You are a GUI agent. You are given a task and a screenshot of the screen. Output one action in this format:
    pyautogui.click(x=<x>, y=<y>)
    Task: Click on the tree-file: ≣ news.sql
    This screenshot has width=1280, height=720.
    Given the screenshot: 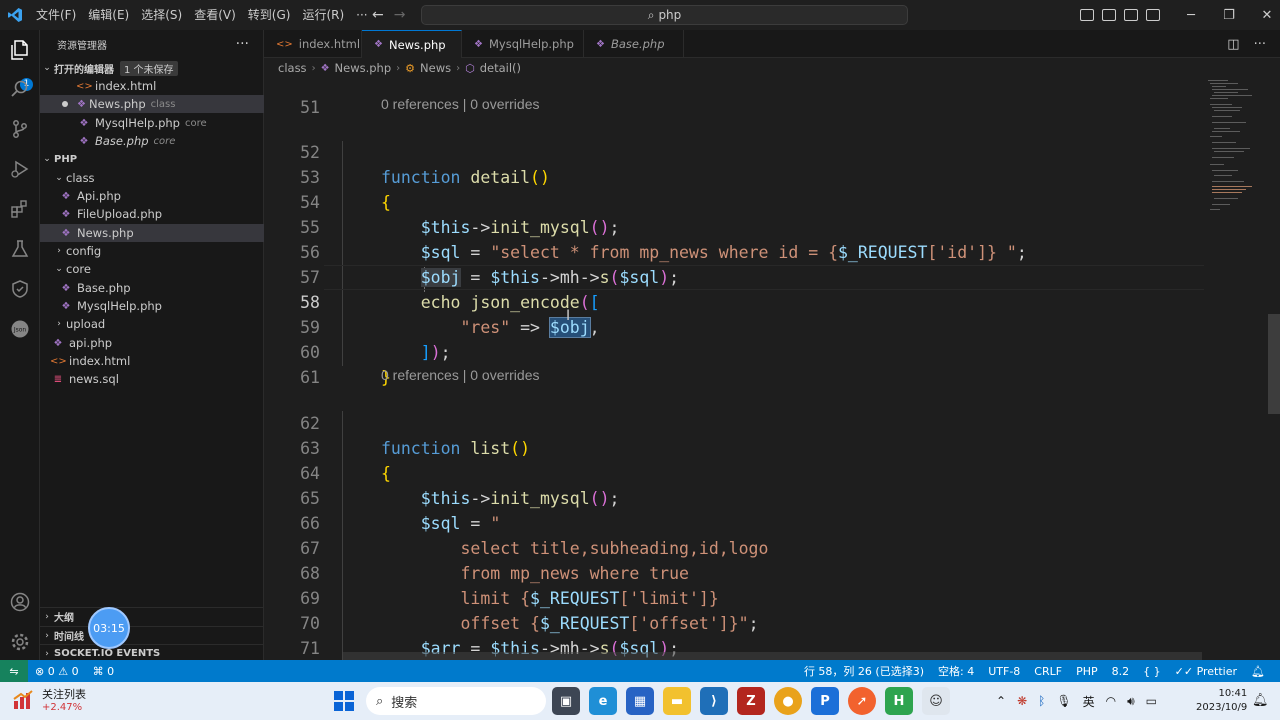 What is the action you would take?
    pyautogui.click(x=152, y=379)
    